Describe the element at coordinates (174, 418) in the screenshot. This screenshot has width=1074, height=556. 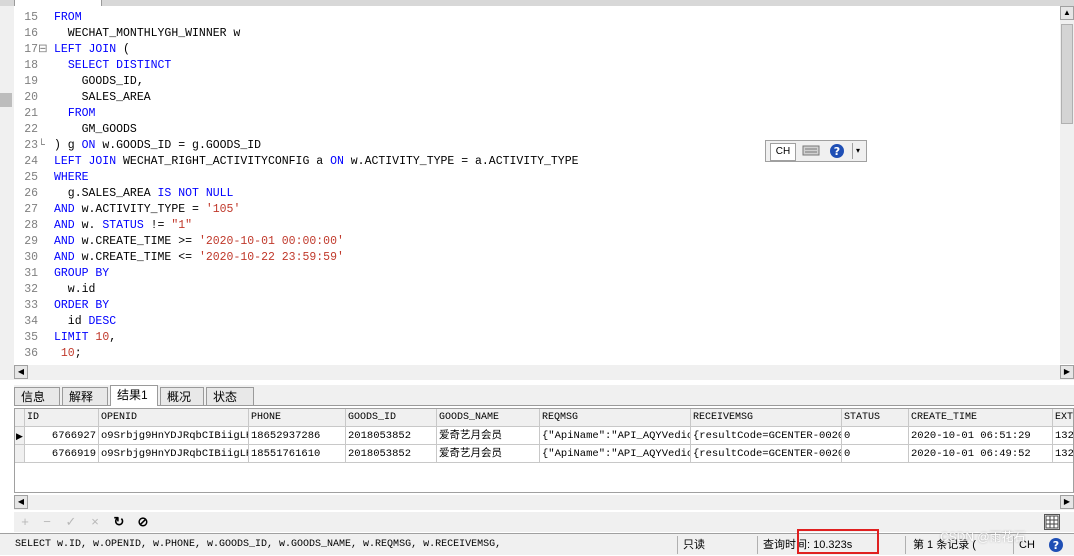
I see `column-header: OPENID` at that location.